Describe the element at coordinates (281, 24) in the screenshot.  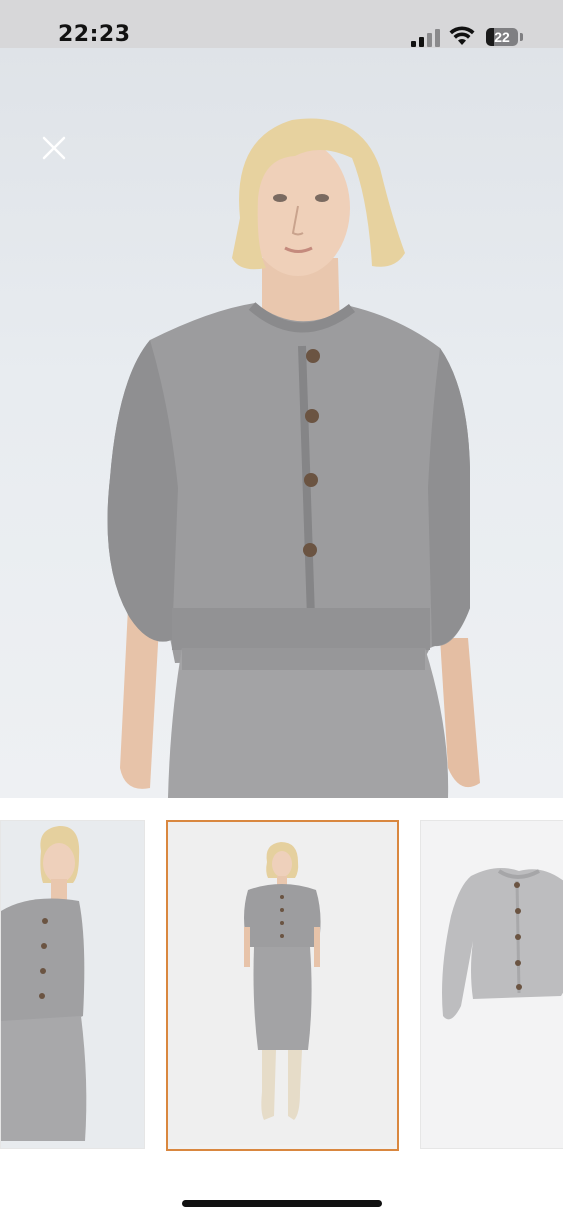
I see `status-bar: 22:23 22` at that location.